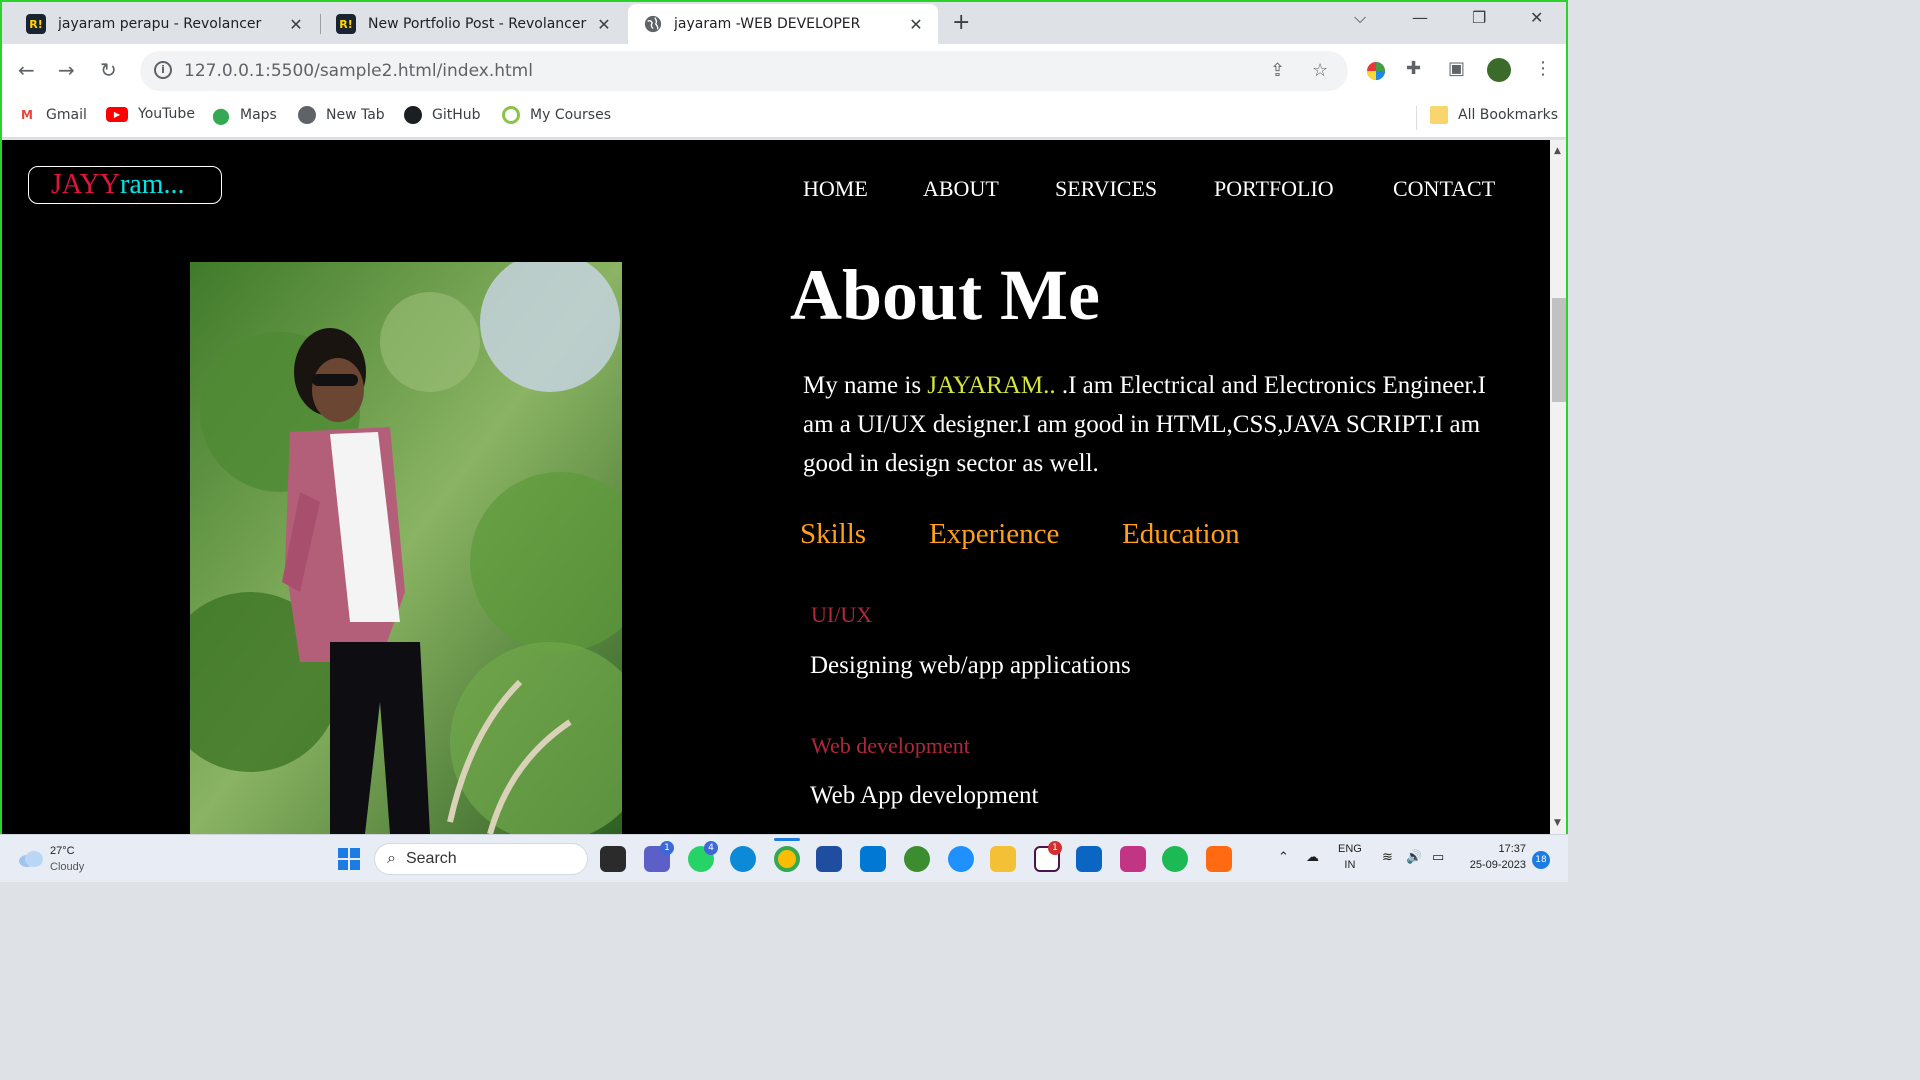 Image resolution: width=1920 pixels, height=1080 pixels. Describe the element at coordinates (1133, 859) in the screenshot. I see `instagram-icon` at that location.